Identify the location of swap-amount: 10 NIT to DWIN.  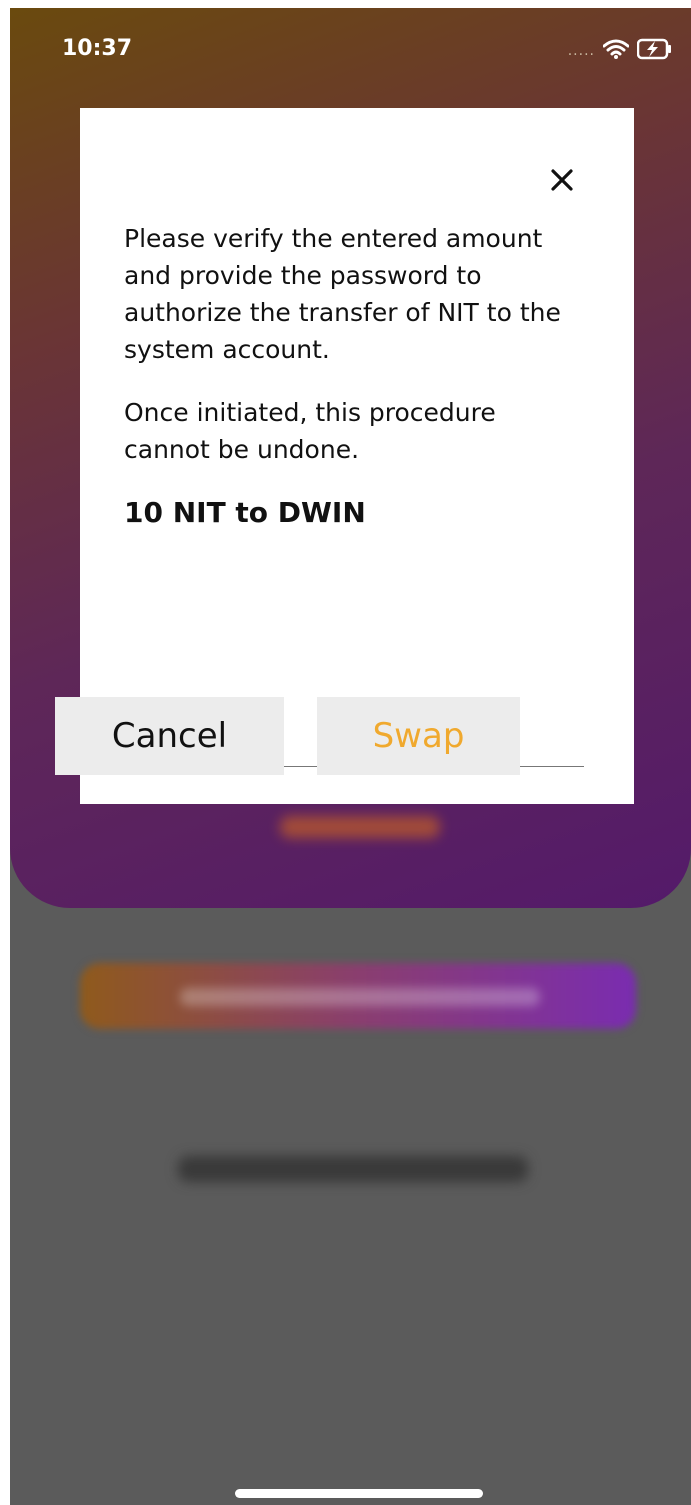
(245, 512).